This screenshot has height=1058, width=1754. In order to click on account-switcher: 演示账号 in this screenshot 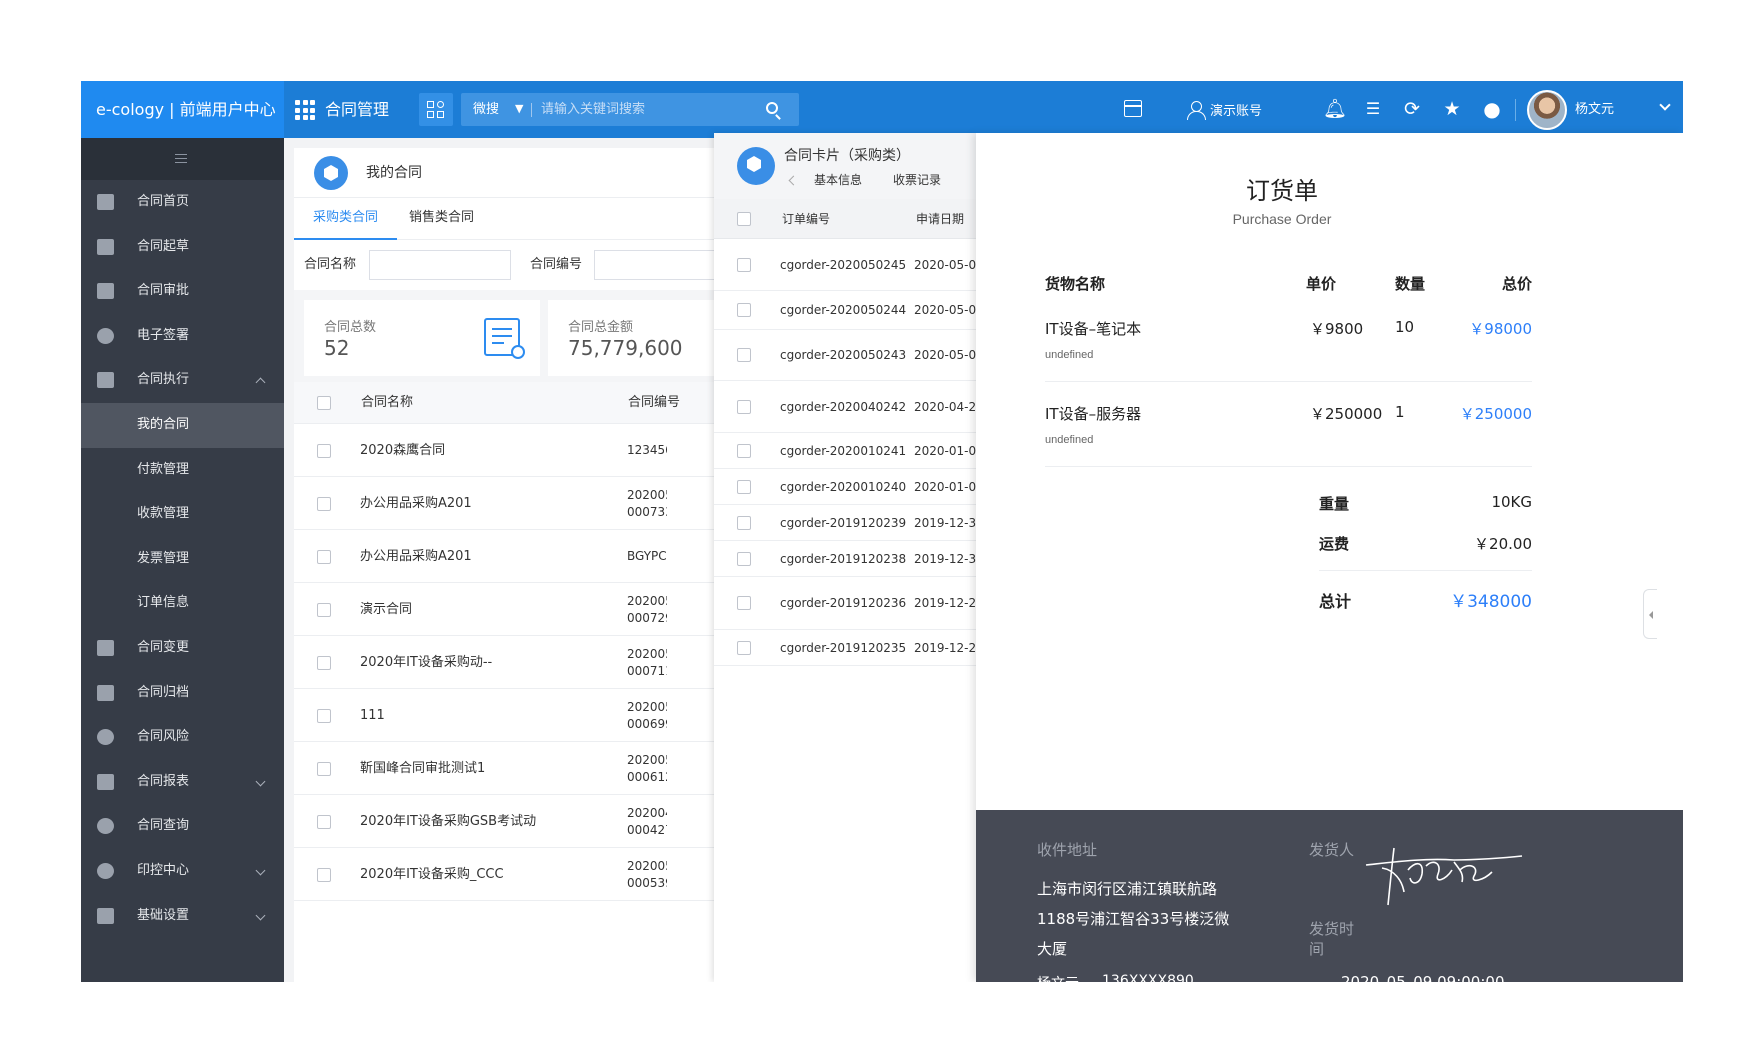, I will do `click(1224, 109)`.